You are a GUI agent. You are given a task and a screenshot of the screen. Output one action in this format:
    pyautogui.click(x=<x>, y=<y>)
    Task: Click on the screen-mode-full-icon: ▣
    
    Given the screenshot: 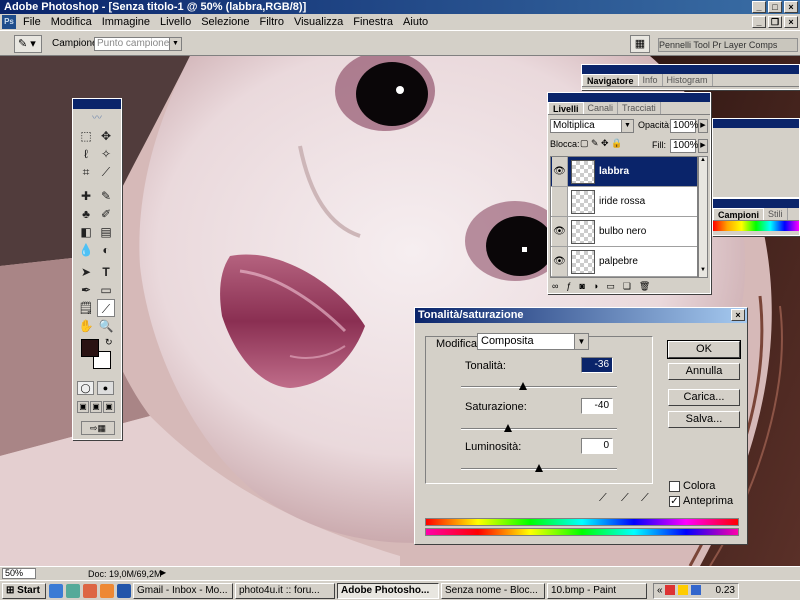 What is the action you would take?
    pyautogui.click(x=109, y=407)
    